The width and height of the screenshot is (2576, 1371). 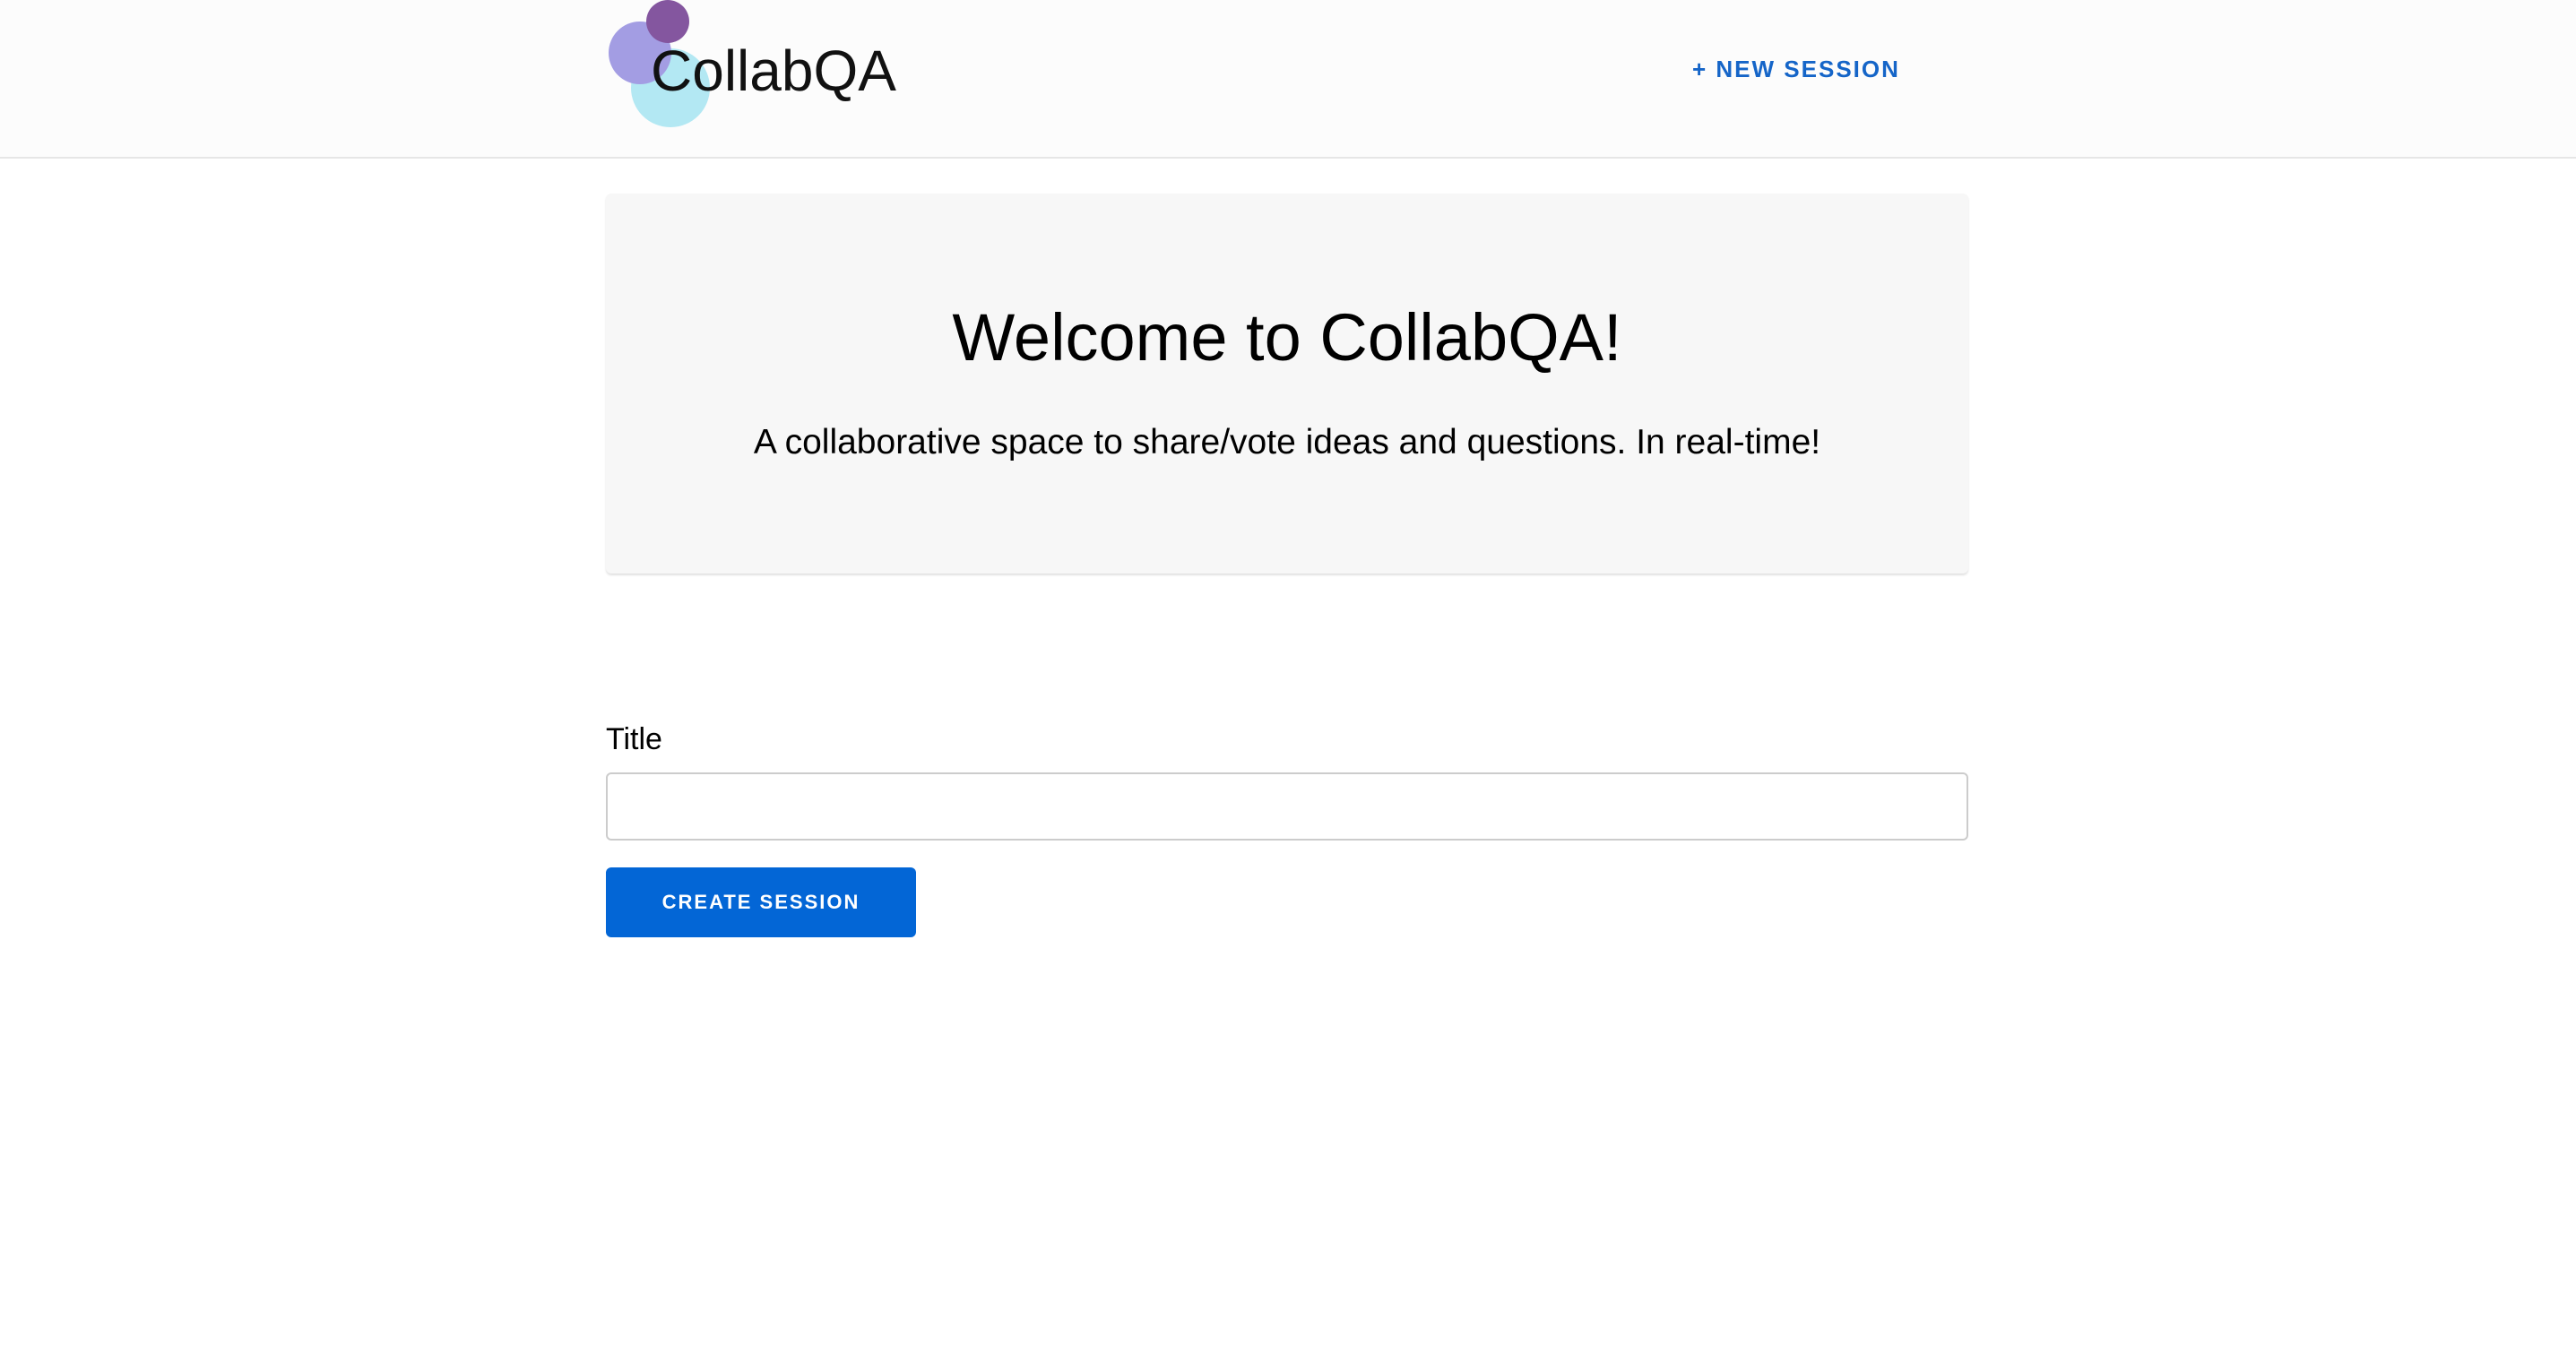 What do you see at coordinates (634, 739) in the screenshot?
I see `title-label: Title` at bounding box center [634, 739].